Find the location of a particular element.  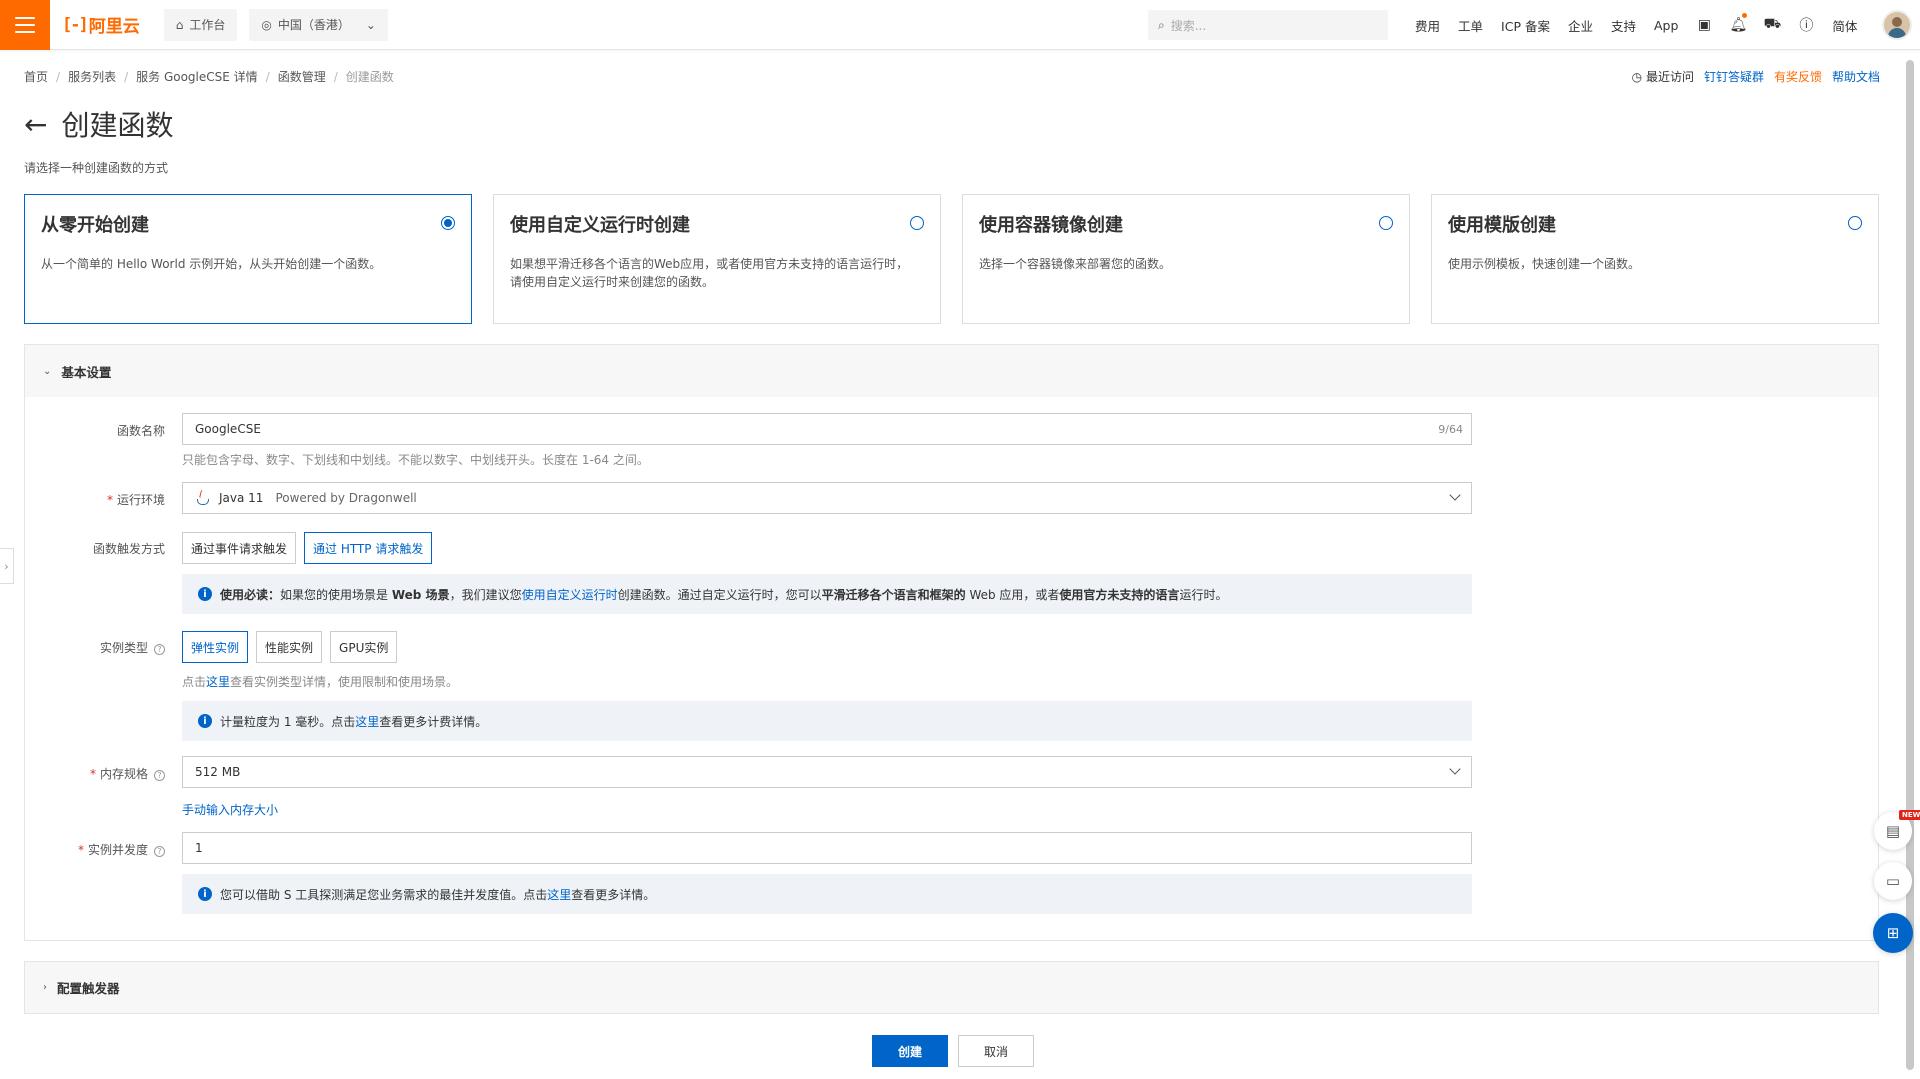

top-link-support: 支持 is located at coordinates (1623, 25).